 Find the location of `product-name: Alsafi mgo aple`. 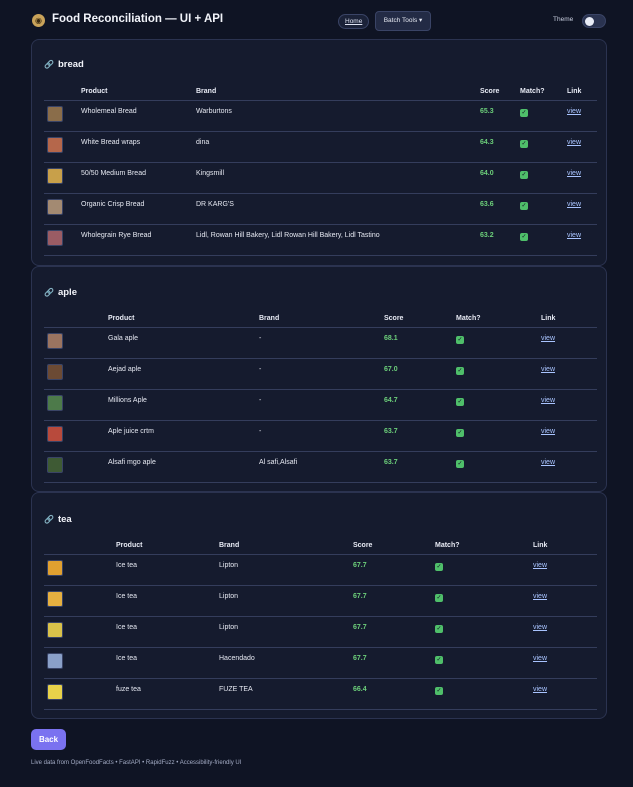

product-name: Alsafi mgo aple is located at coordinates (183, 467).